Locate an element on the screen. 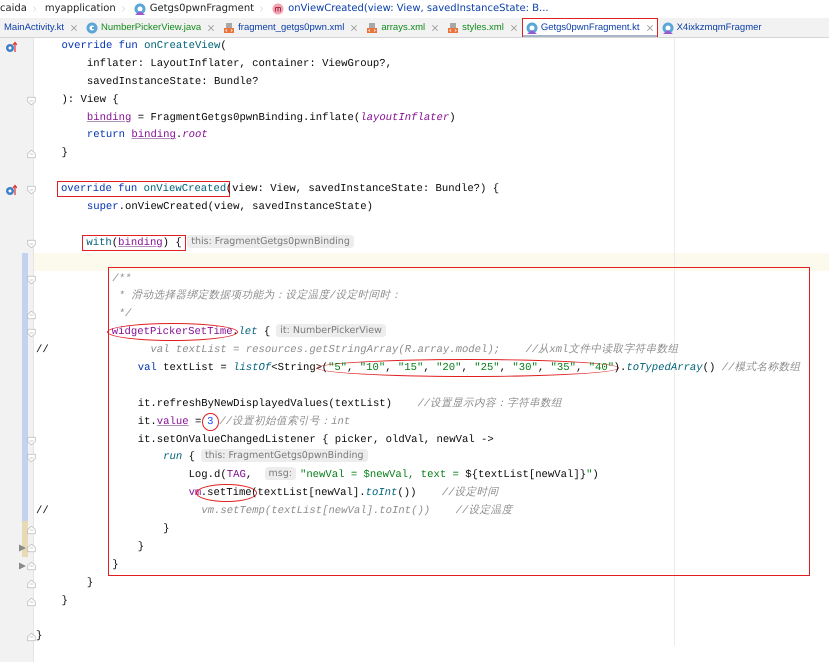  code-text: widgetPickerSetTime is located at coordinates (172, 332).